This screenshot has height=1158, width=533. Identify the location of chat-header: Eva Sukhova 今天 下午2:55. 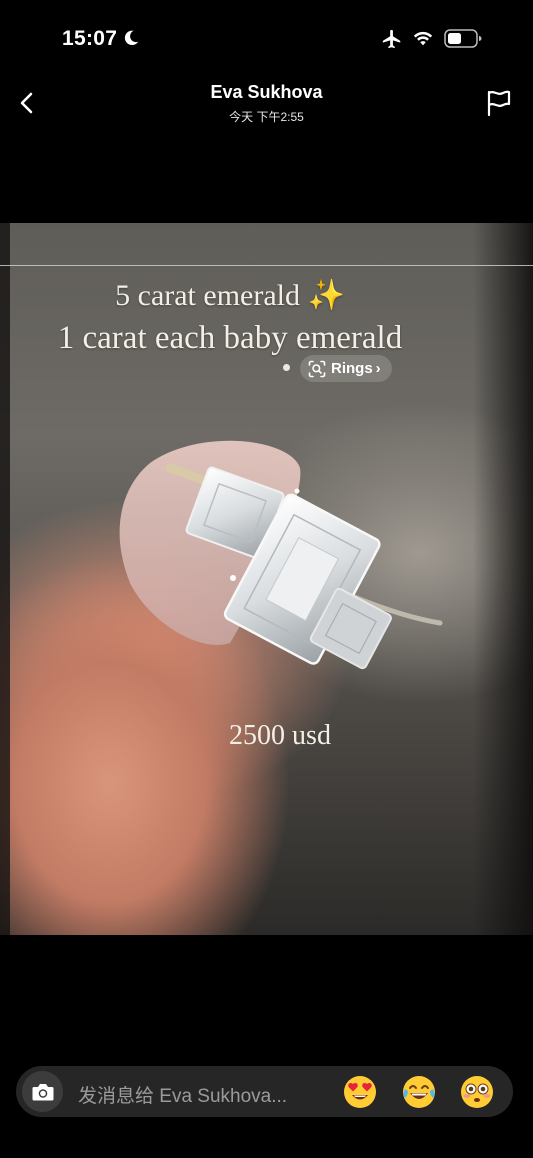
(266, 105).